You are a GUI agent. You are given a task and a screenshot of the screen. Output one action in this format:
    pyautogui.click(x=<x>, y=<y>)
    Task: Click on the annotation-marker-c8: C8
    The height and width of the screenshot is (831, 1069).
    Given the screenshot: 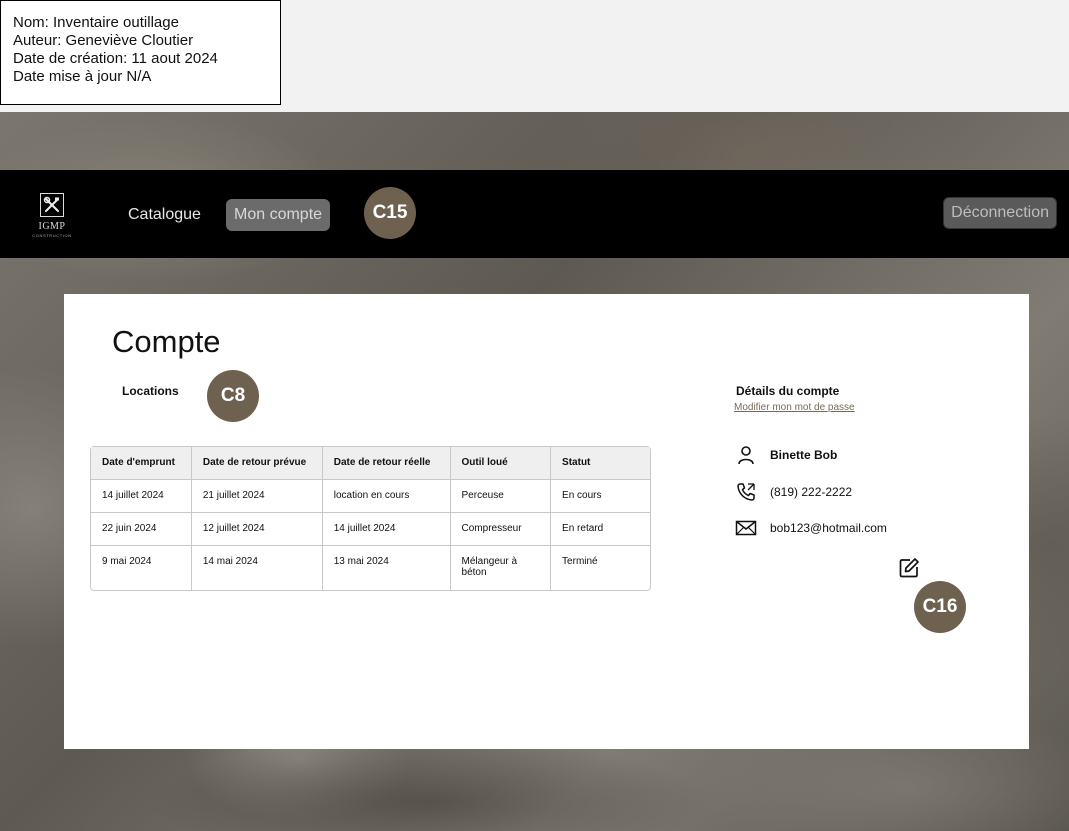 What is the action you would take?
    pyautogui.click(x=233, y=396)
    